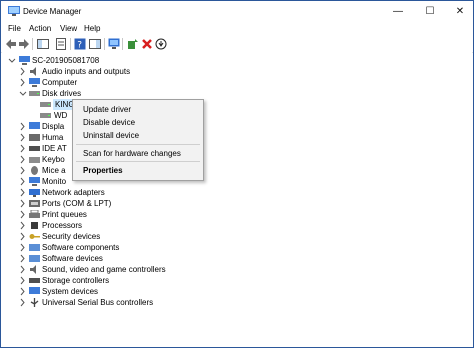  Describe the element at coordinates (114, 44) in the screenshot. I see `scan-hardware-icon` at that location.